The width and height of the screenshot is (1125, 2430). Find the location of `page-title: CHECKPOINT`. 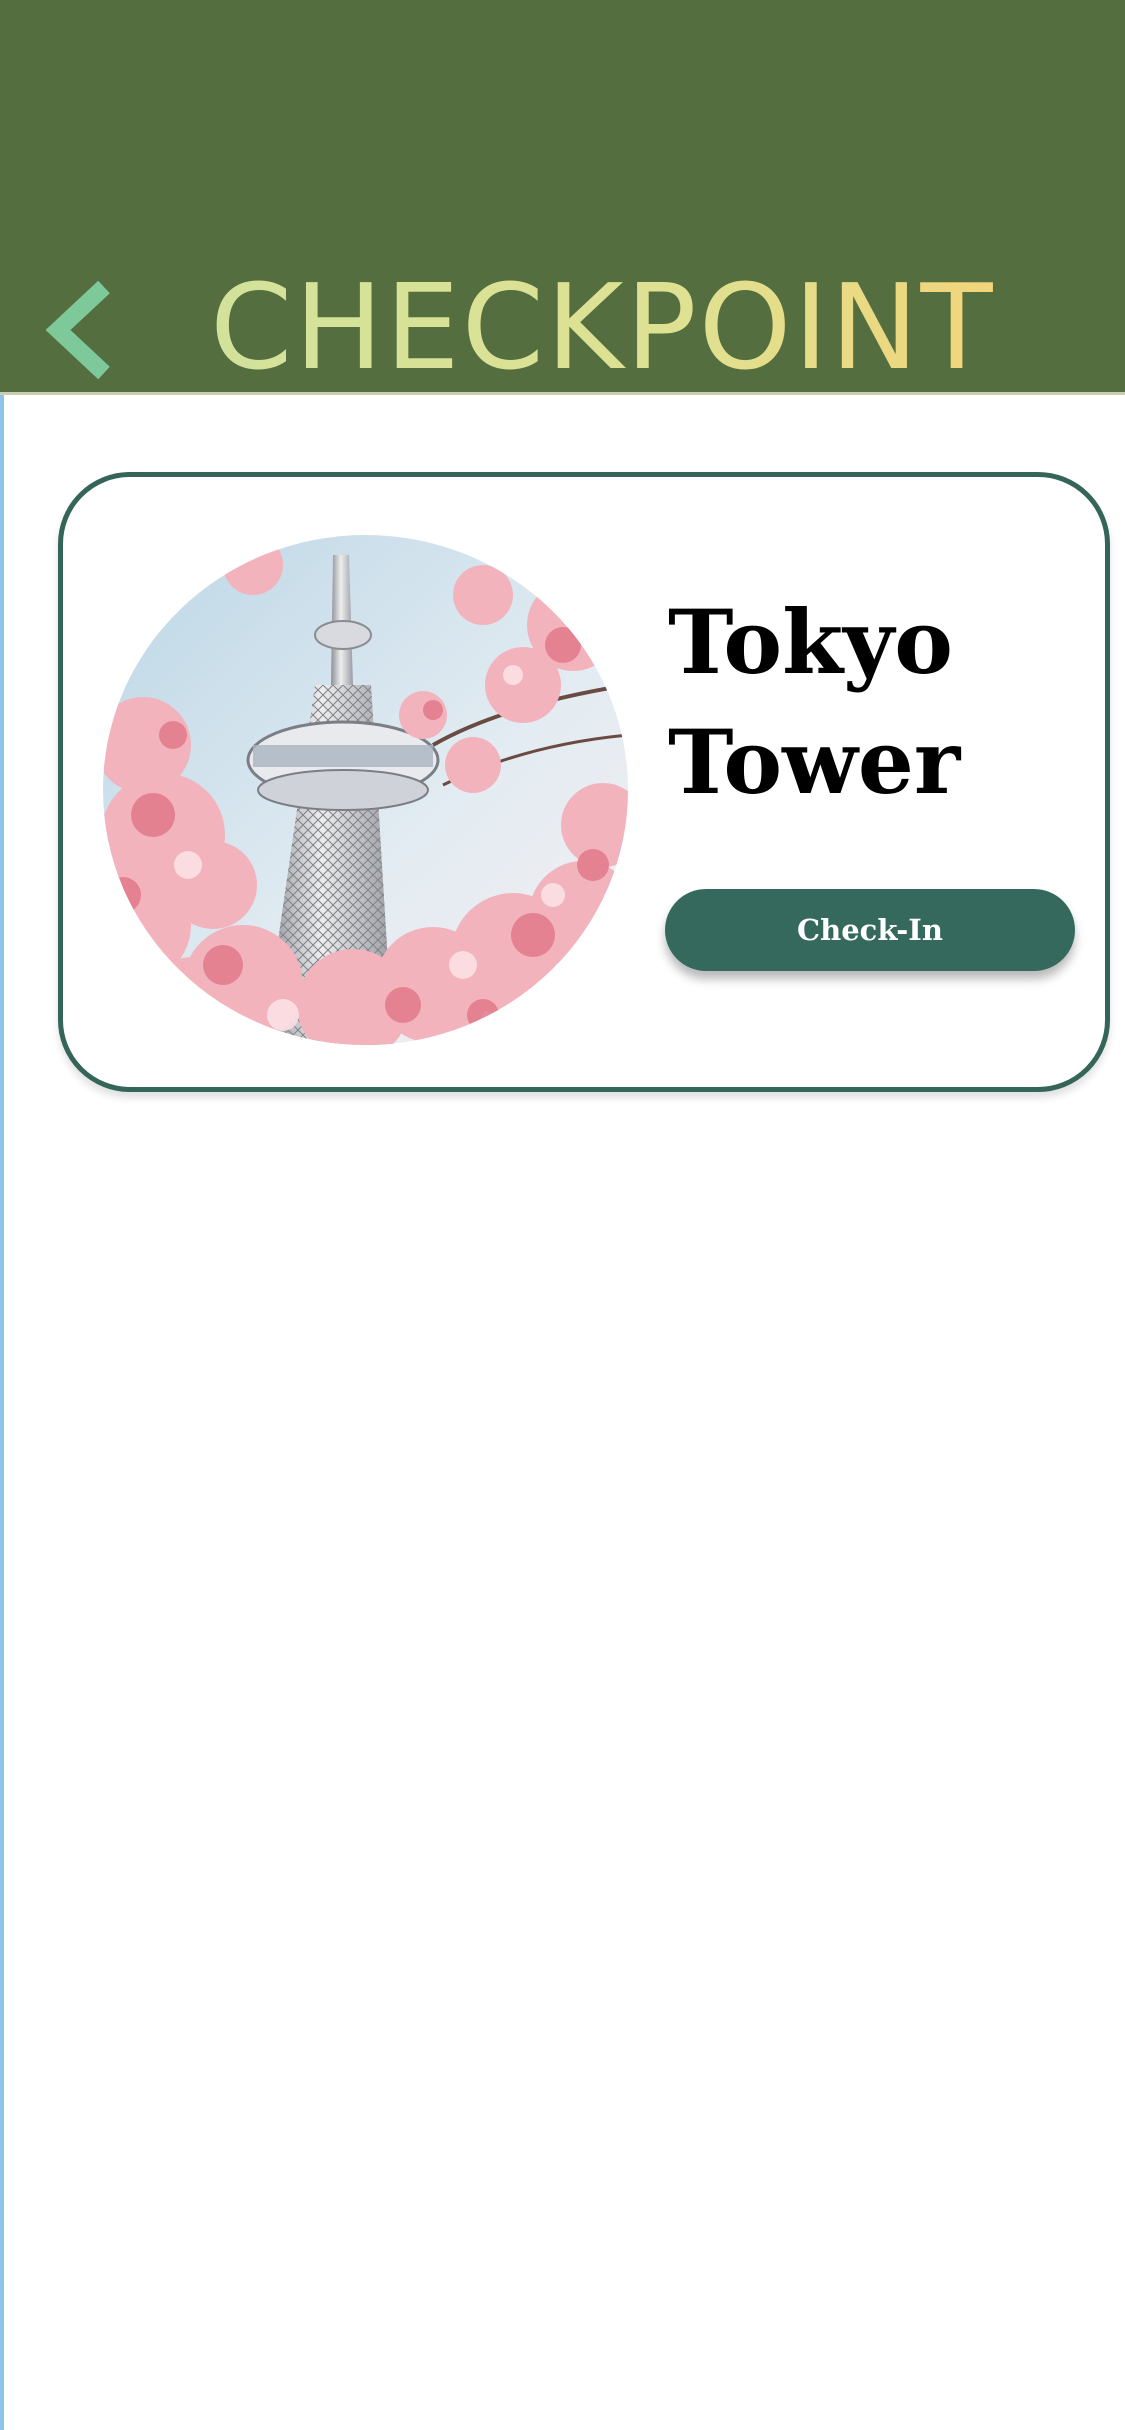

page-title: CHECKPOINT is located at coordinates (602, 325).